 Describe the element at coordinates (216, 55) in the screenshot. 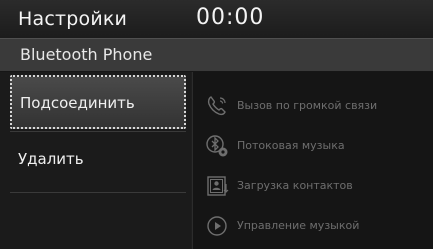

I see `section-header: Bluetooth Phone` at that location.